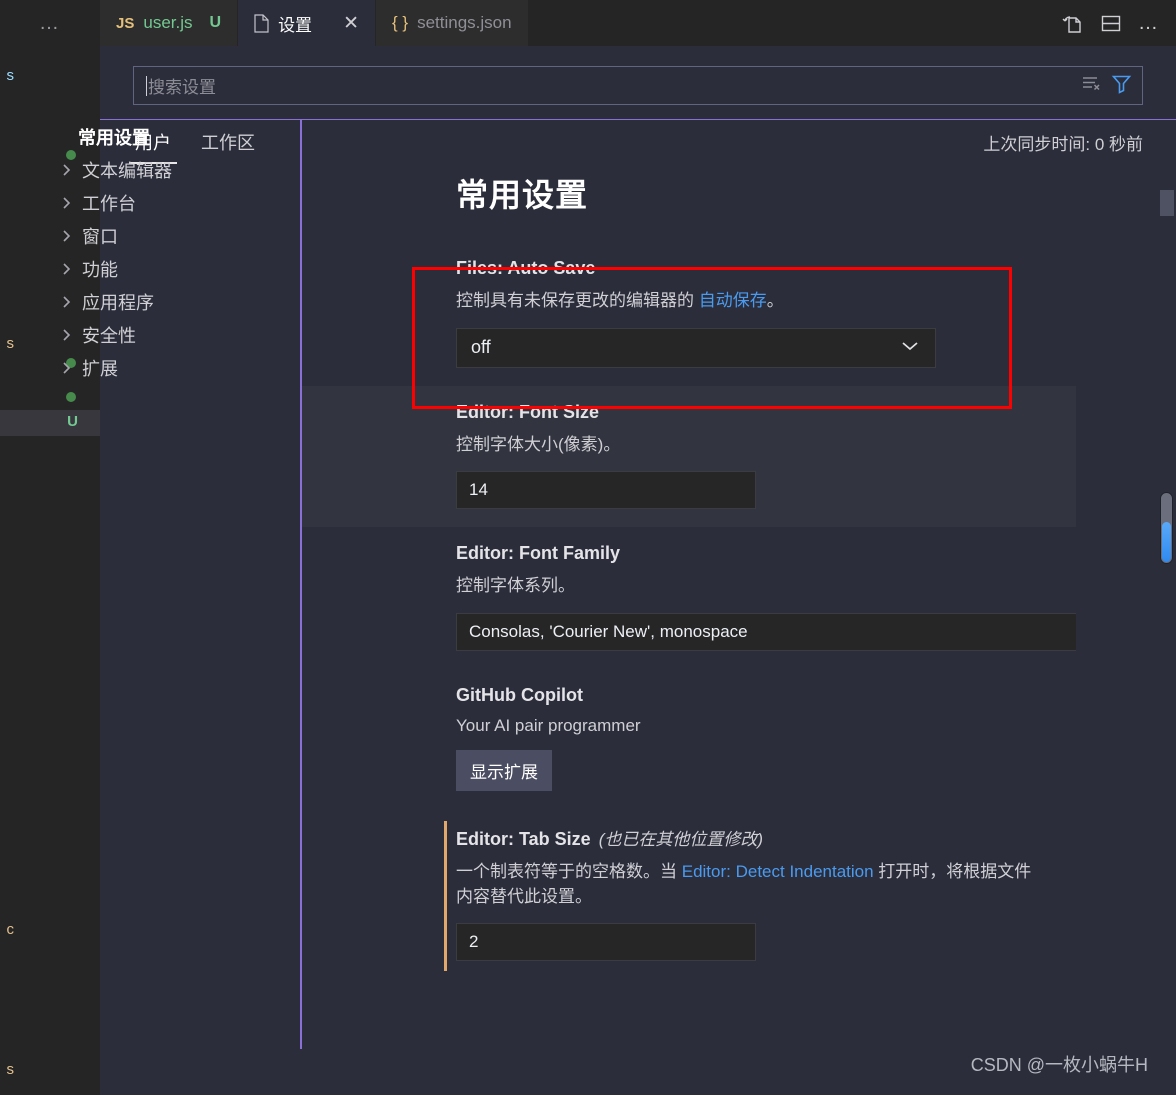 The image size is (1176, 1095). I want to click on toc-item-label: 常用设置, so click(114, 137).